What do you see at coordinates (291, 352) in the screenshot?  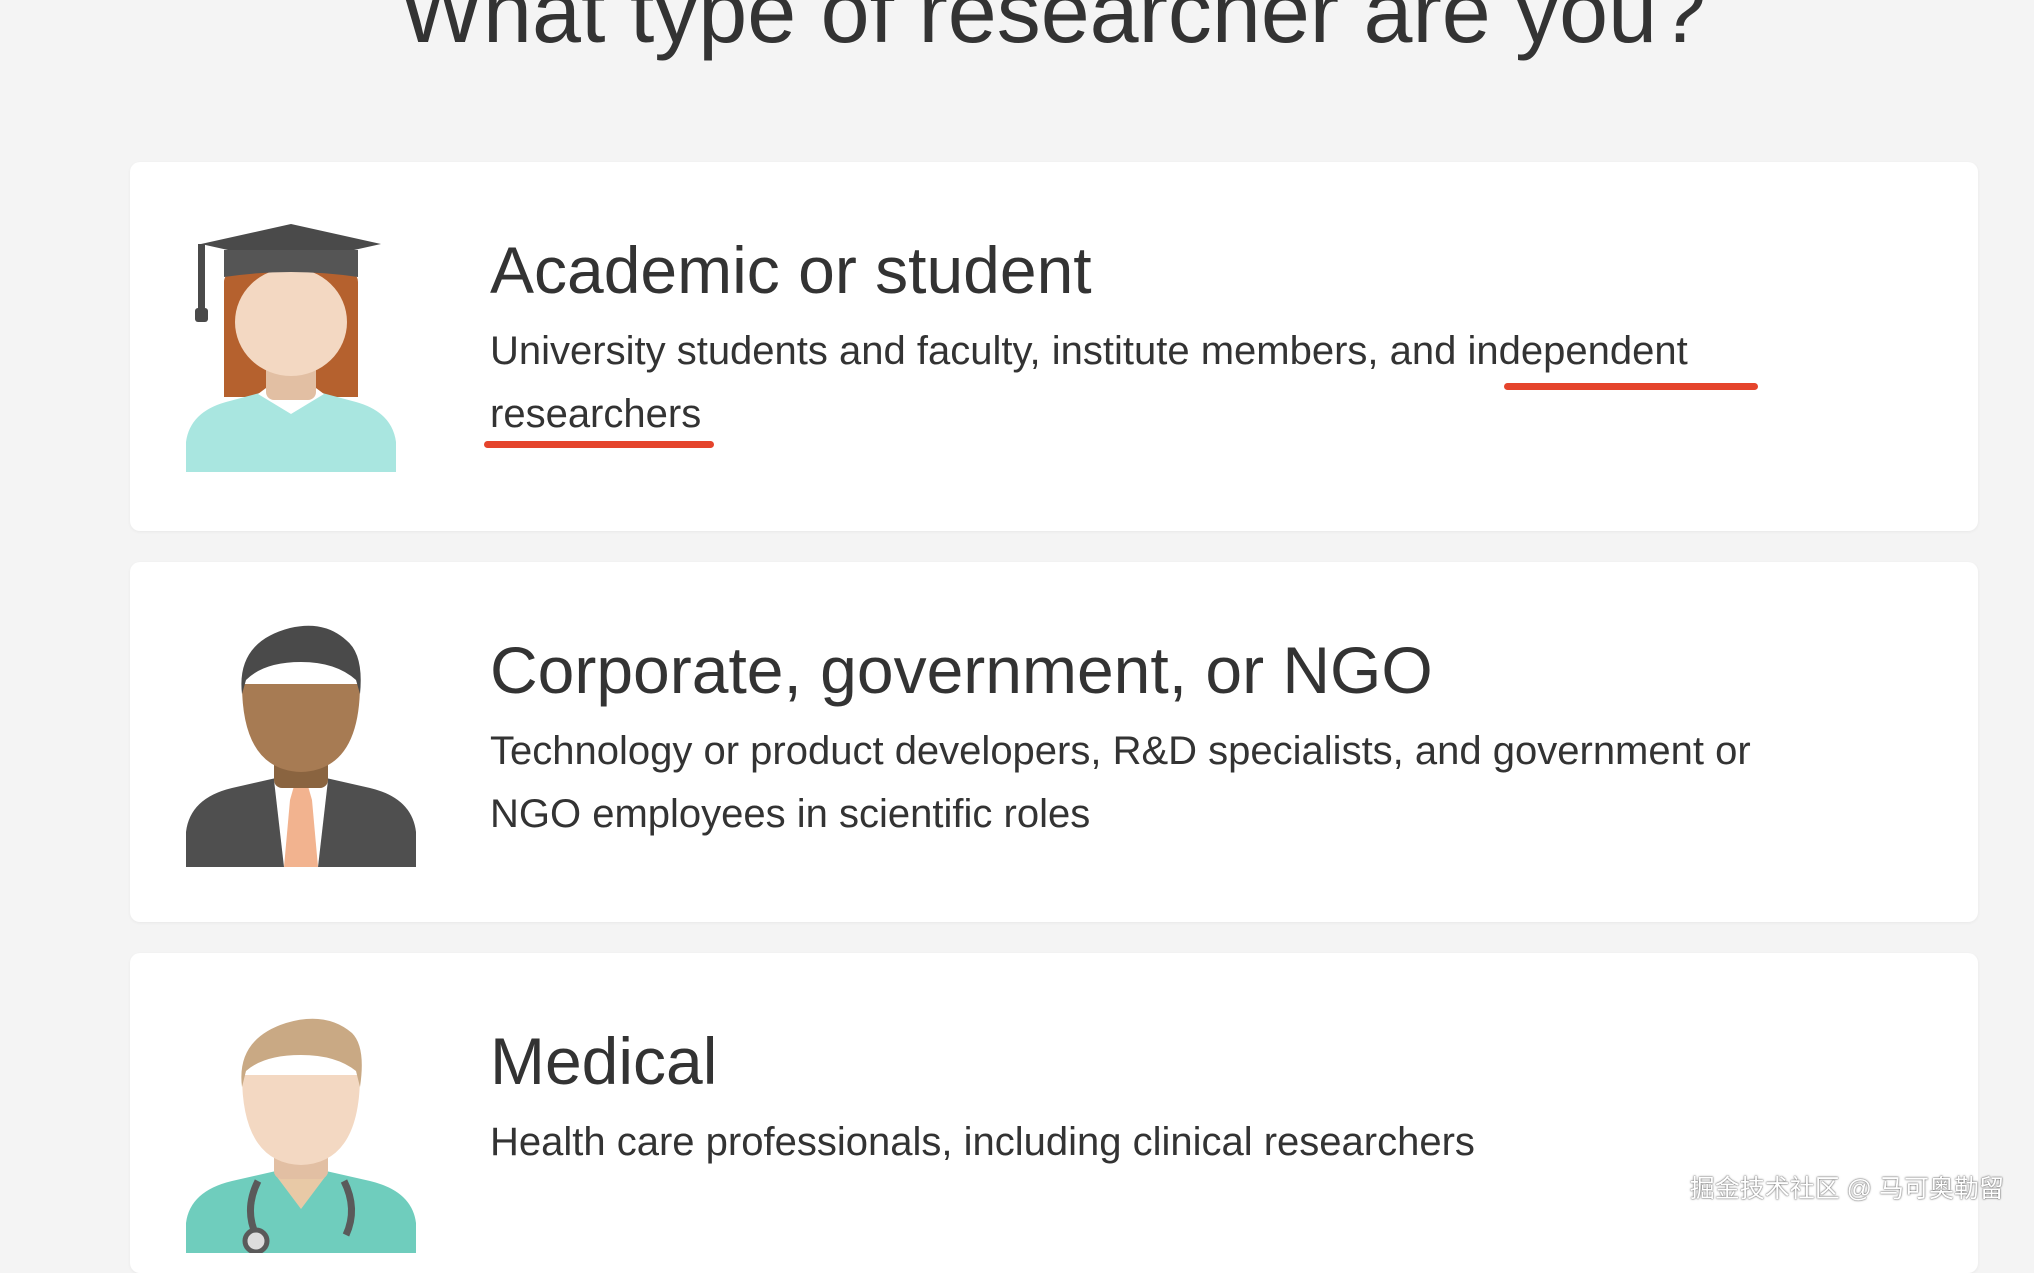 I see `graduate-woman-icon` at bounding box center [291, 352].